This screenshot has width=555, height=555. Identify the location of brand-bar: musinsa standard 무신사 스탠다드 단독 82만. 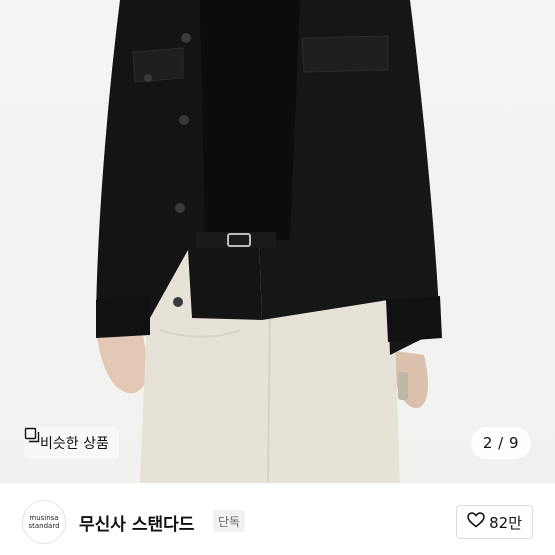
(277, 519).